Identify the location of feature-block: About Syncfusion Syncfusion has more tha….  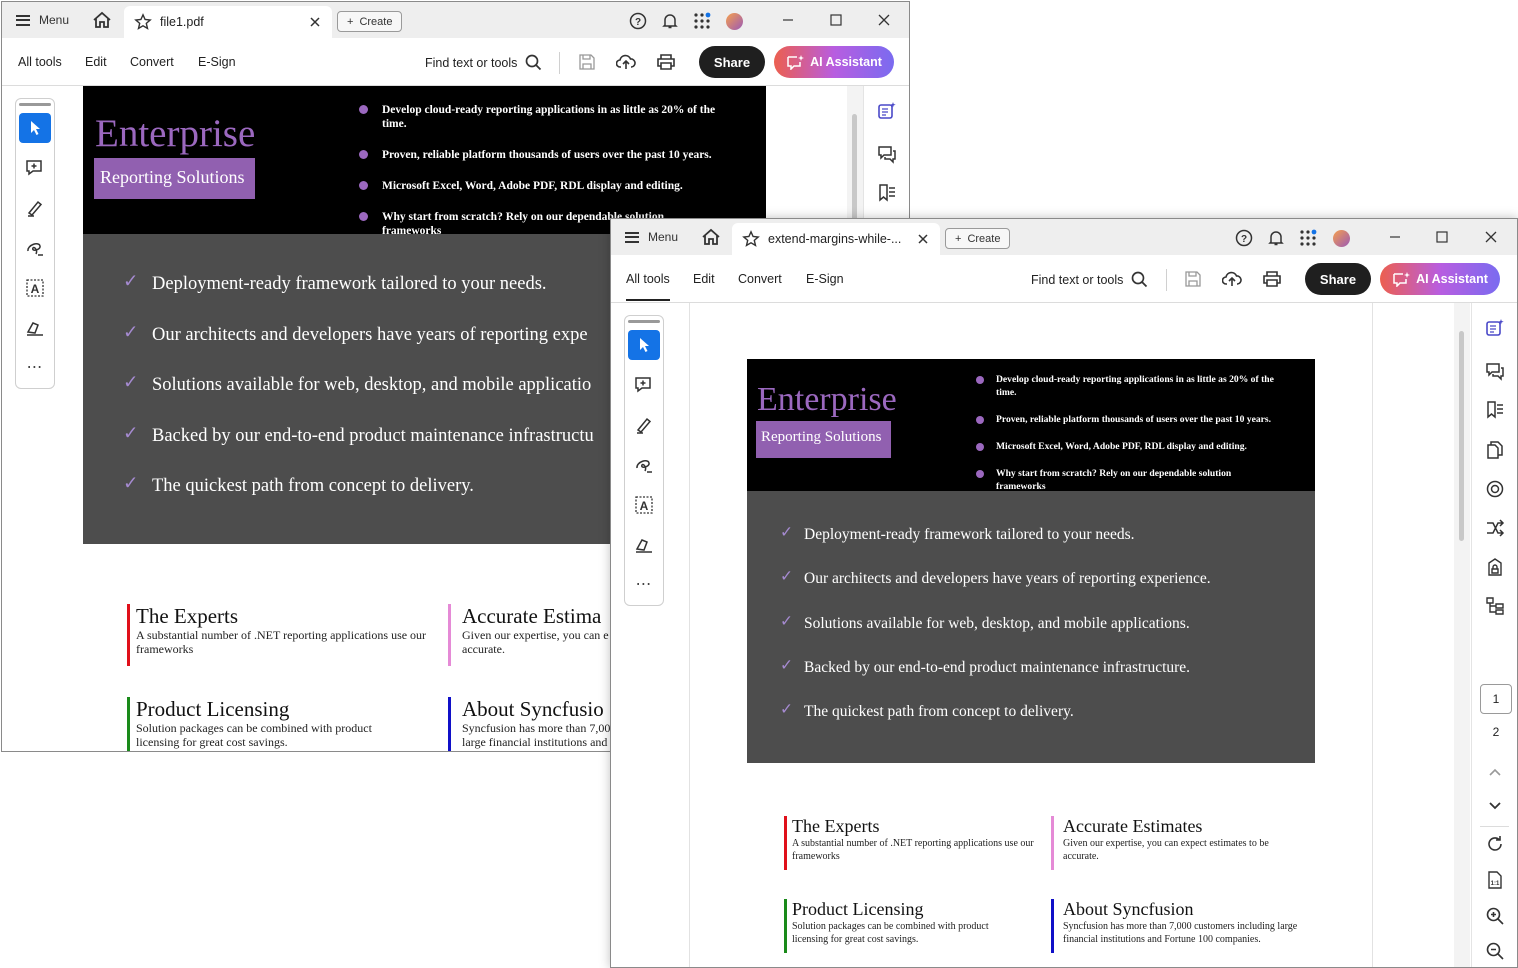
(1174, 926).